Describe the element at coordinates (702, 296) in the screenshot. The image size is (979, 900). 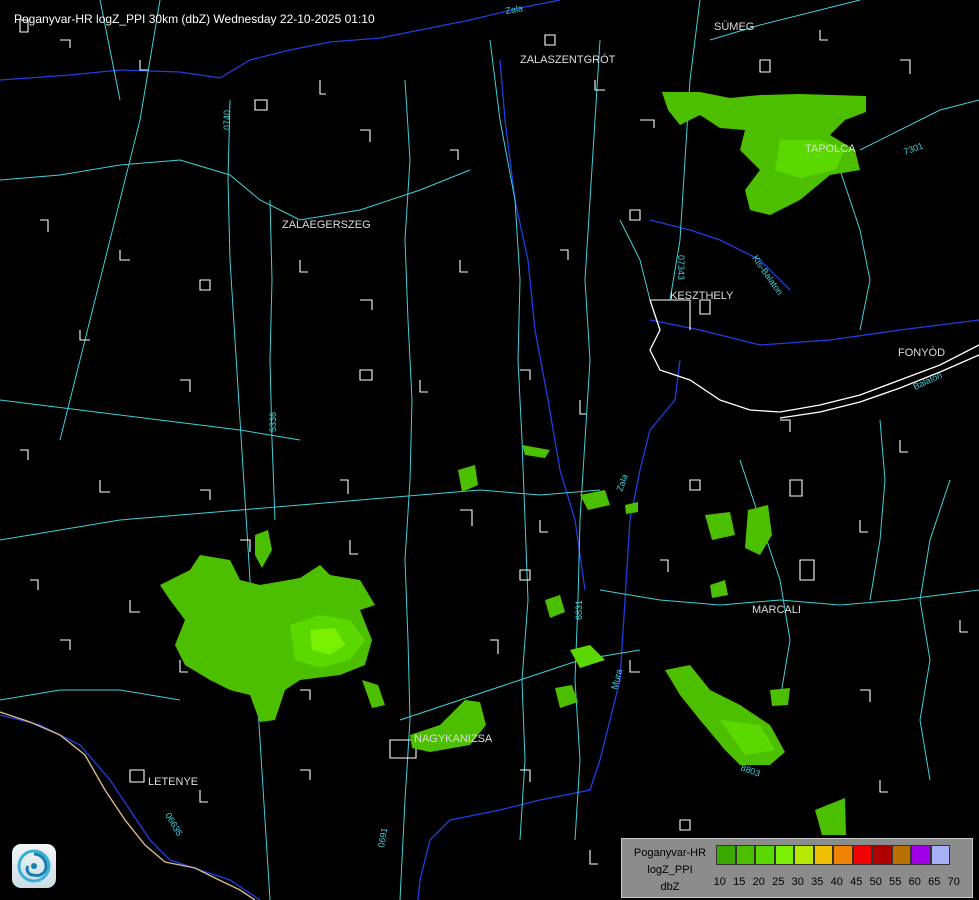
I see `town-keszthely: KESZTHELY` at that location.